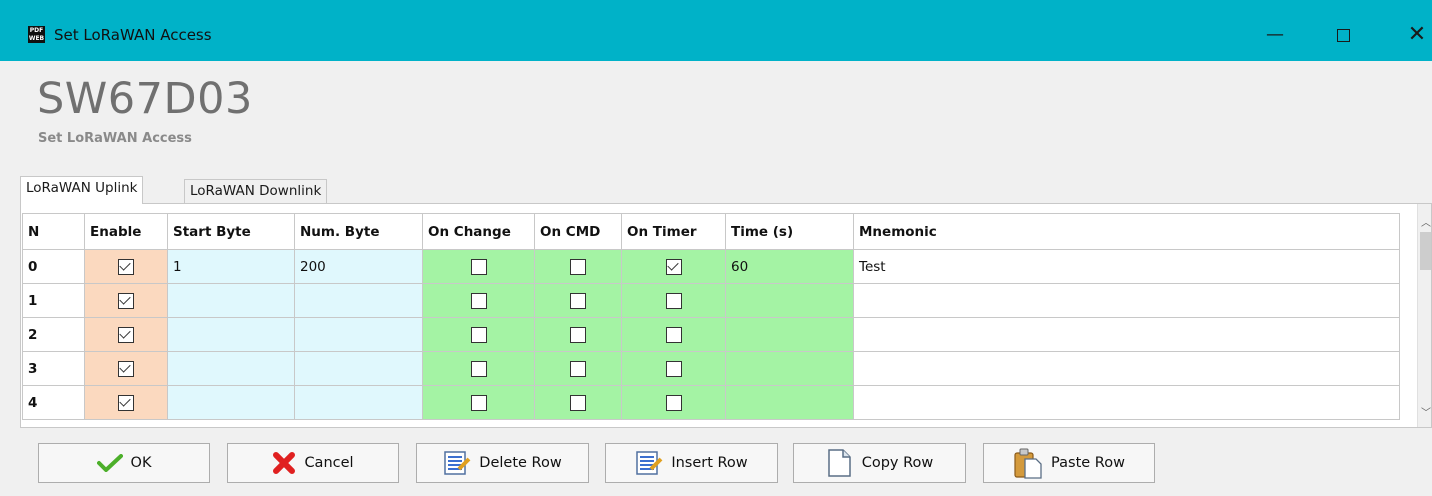 This screenshot has width=1432, height=496. I want to click on cell-mnemonic: Test, so click(1126, 266).